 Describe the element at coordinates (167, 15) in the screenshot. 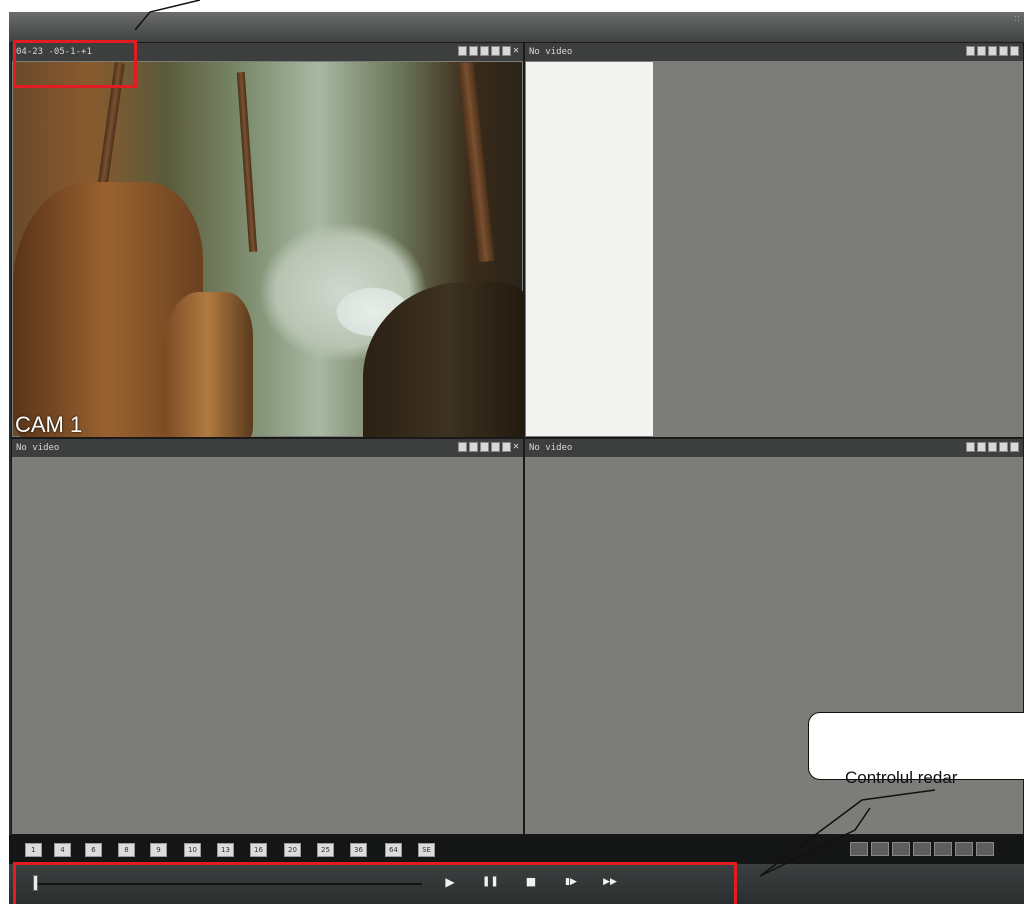

I see `pointer-line-top` at that location.